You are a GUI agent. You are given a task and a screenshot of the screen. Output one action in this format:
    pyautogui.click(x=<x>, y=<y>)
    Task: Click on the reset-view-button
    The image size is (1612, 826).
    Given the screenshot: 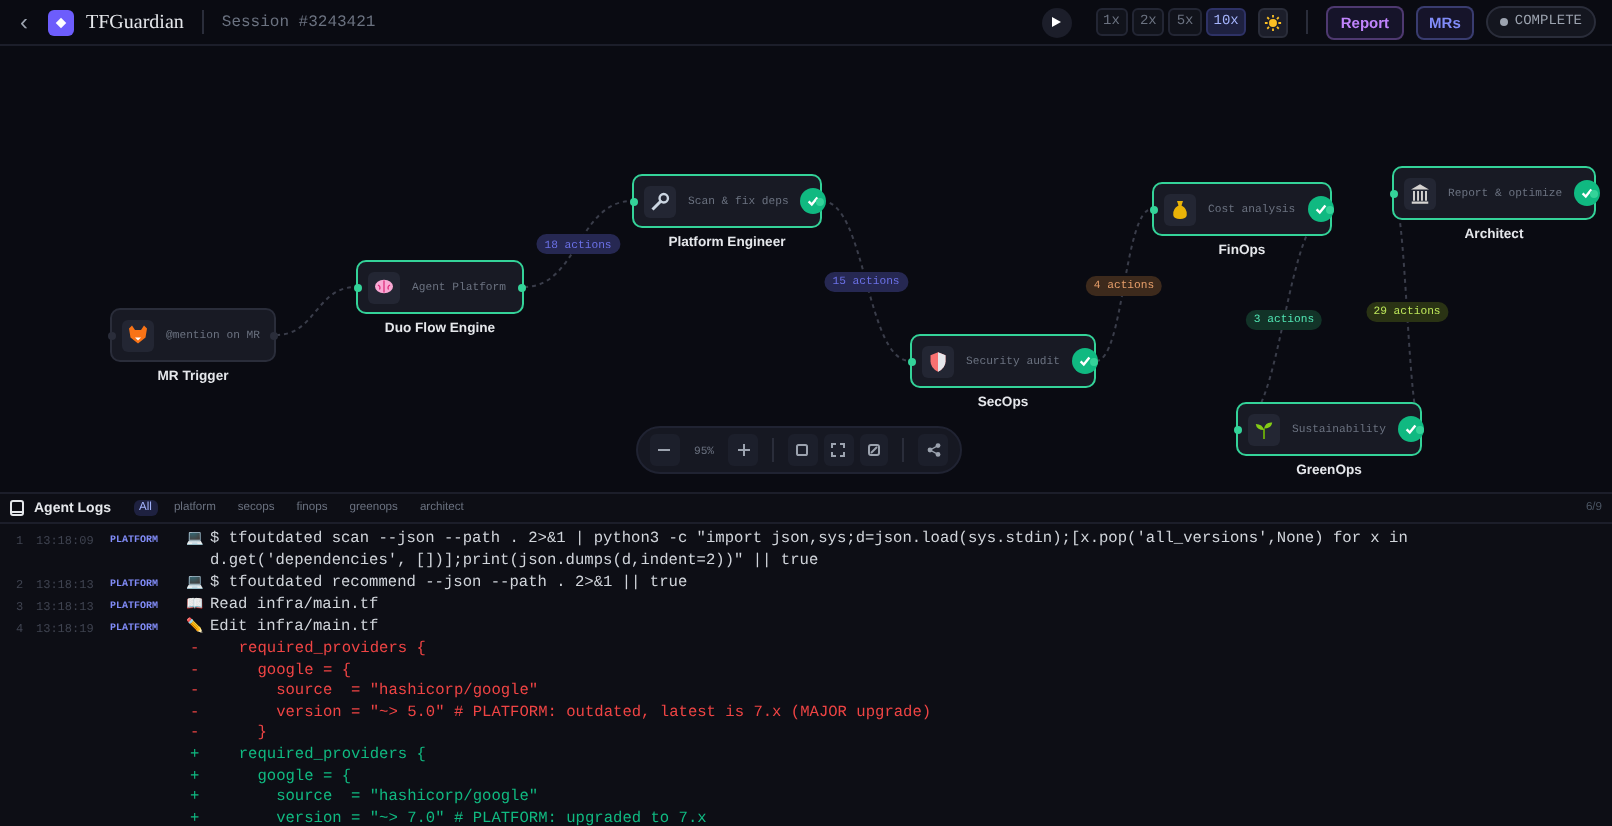 What is the action you would take?
    pyautogui.click(x=874, y=450)
    